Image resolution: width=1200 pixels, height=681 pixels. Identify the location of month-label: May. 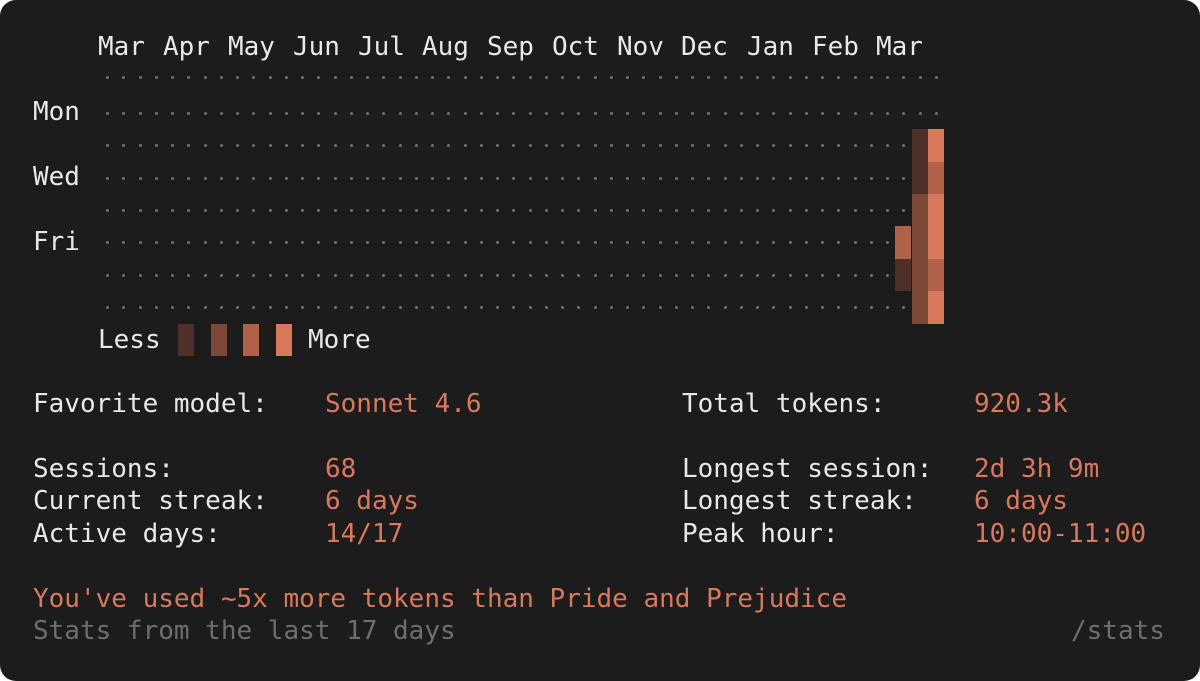
(251, 47).